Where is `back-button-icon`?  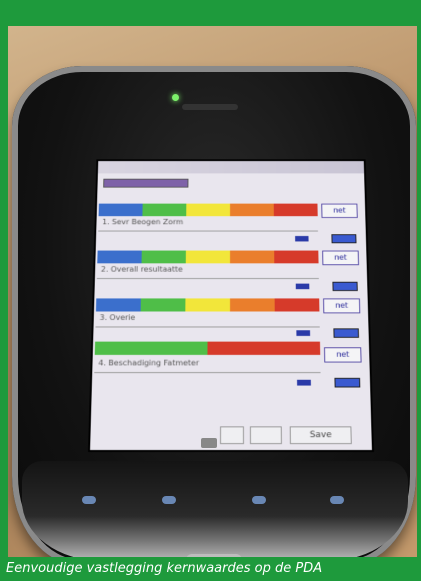 back-button-icon is located at coordinates (259, 500).